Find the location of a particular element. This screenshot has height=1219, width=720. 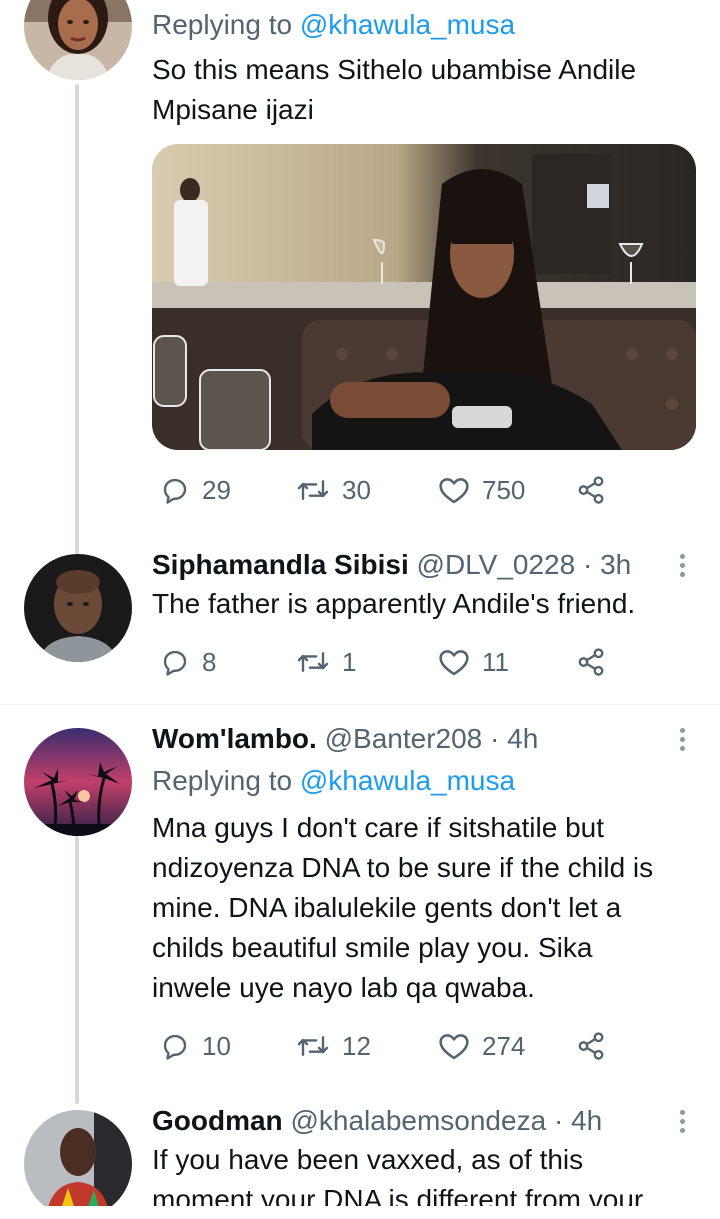

like-count: 274 is located at coordinates (504, 1045).